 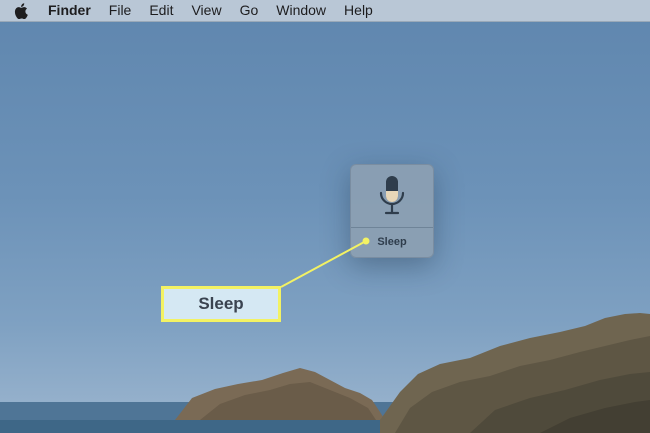 I want to click on menu-finder: Finder, so click(x=69, y=10).